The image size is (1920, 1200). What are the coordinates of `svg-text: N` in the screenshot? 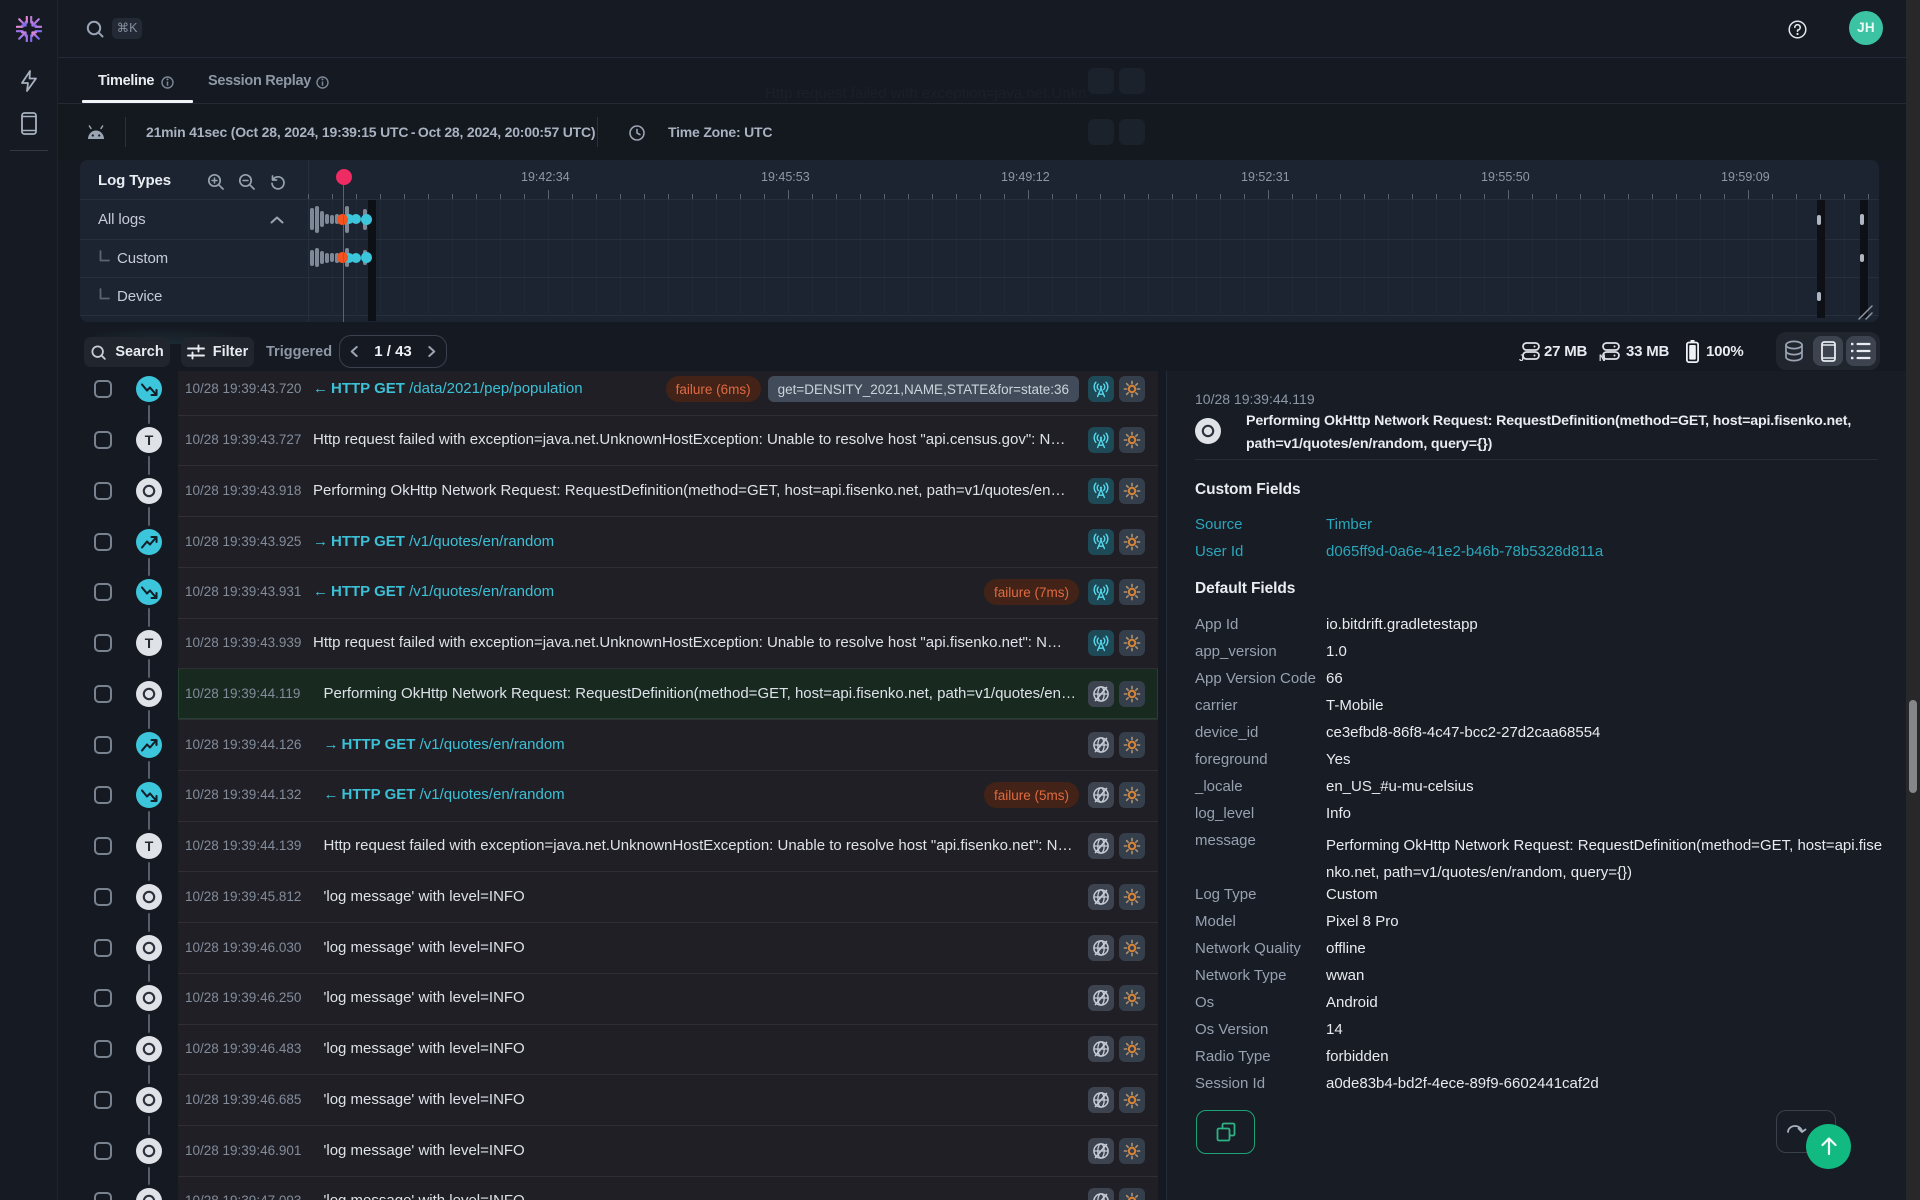 It's located at (1602, 357).